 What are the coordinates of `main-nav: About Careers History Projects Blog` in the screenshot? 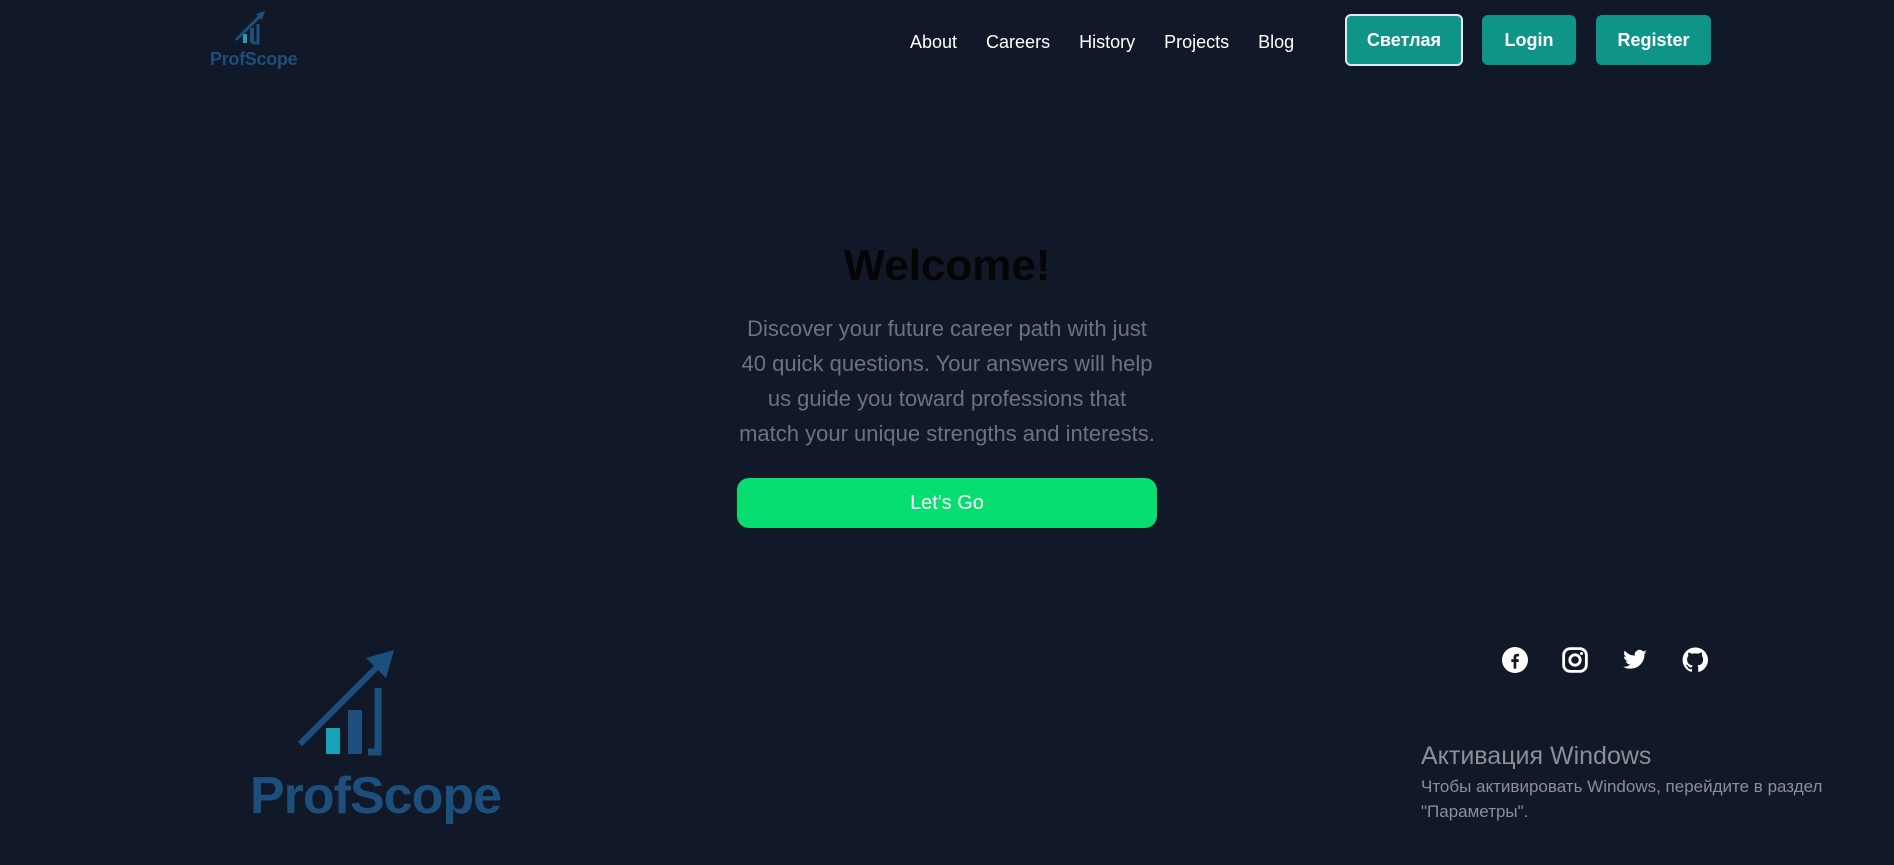 It's located at (1116, 42).